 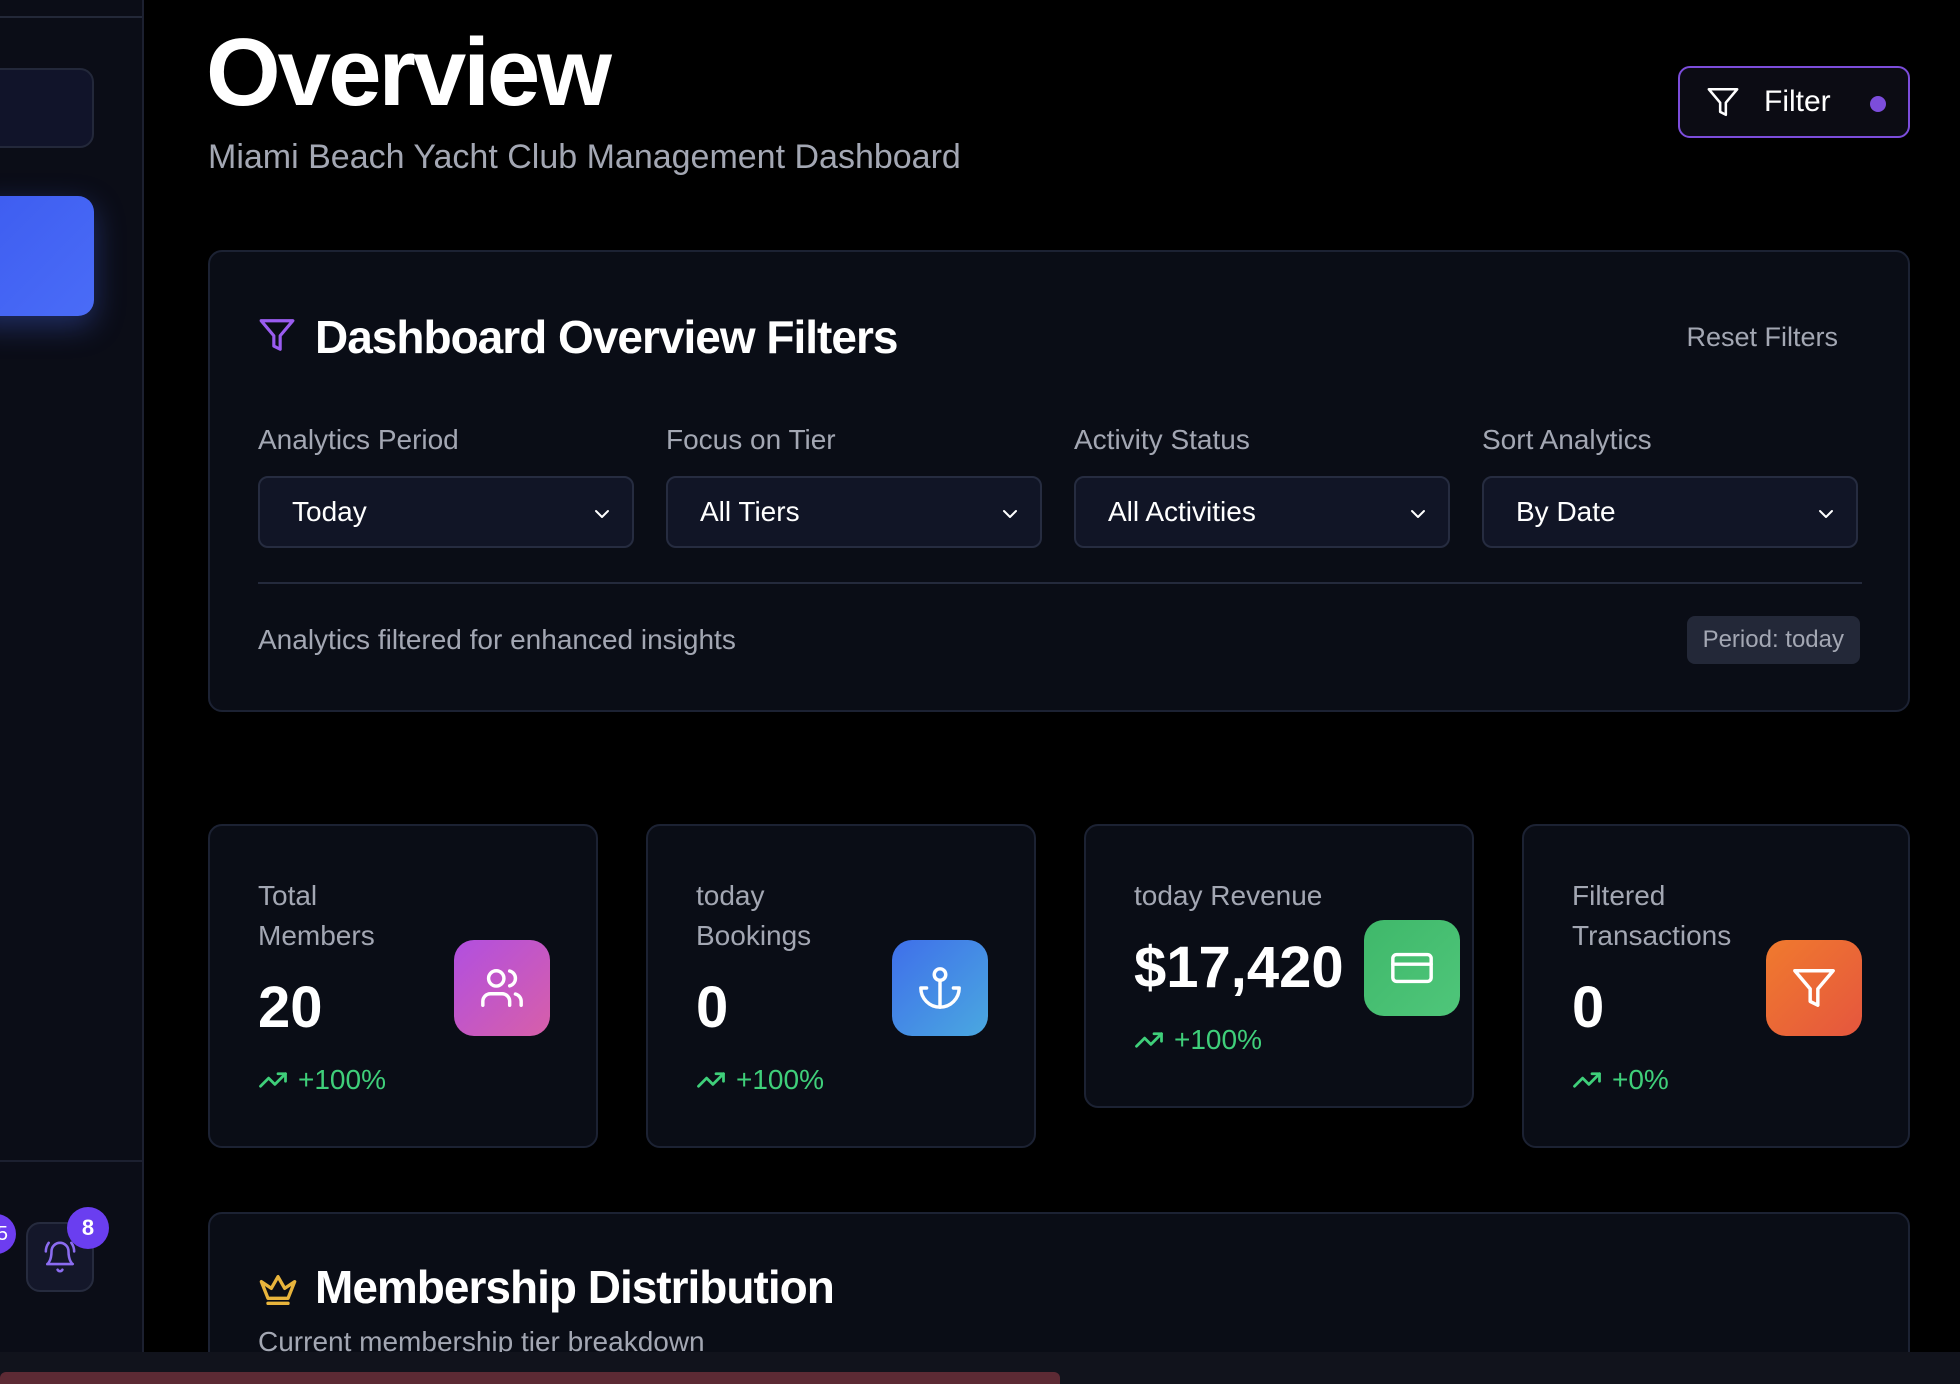 I want to click on stat-card-total-members: Total Members 20 +100%, so click(x=403, y=986).